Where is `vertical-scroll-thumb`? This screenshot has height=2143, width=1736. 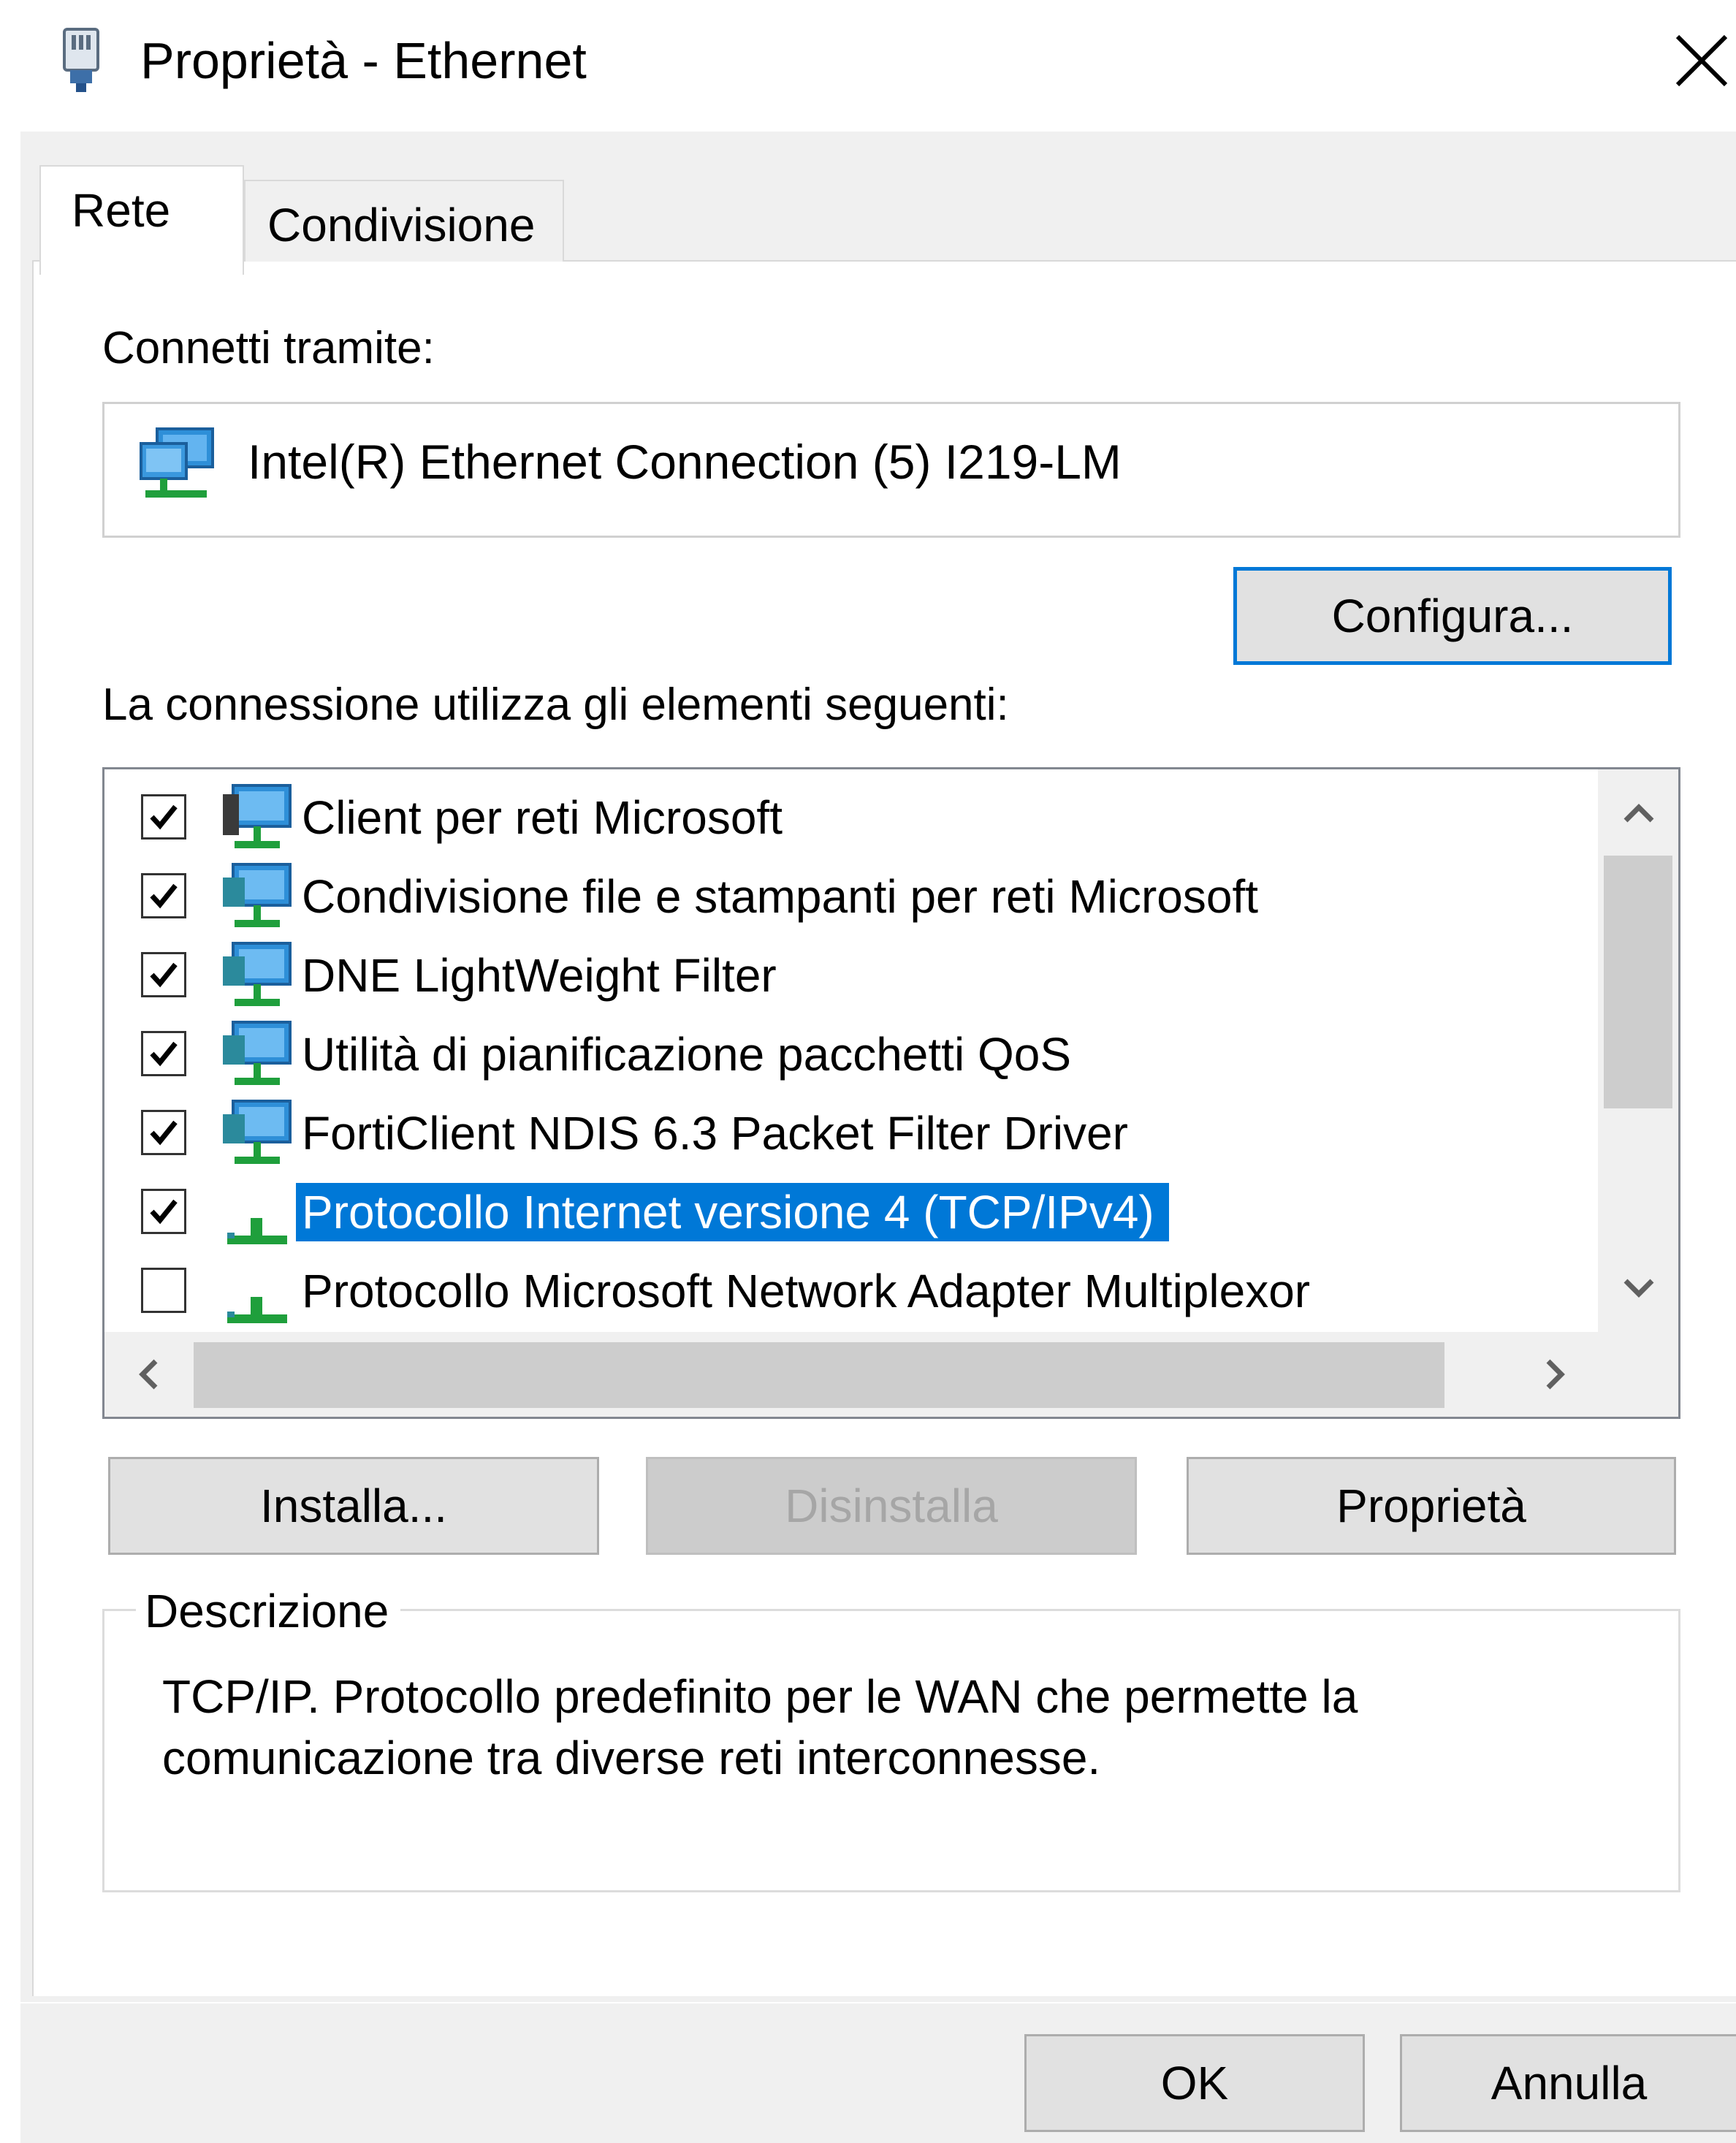 vertical-scroll-thumb is located at coordinates (1638, 982).